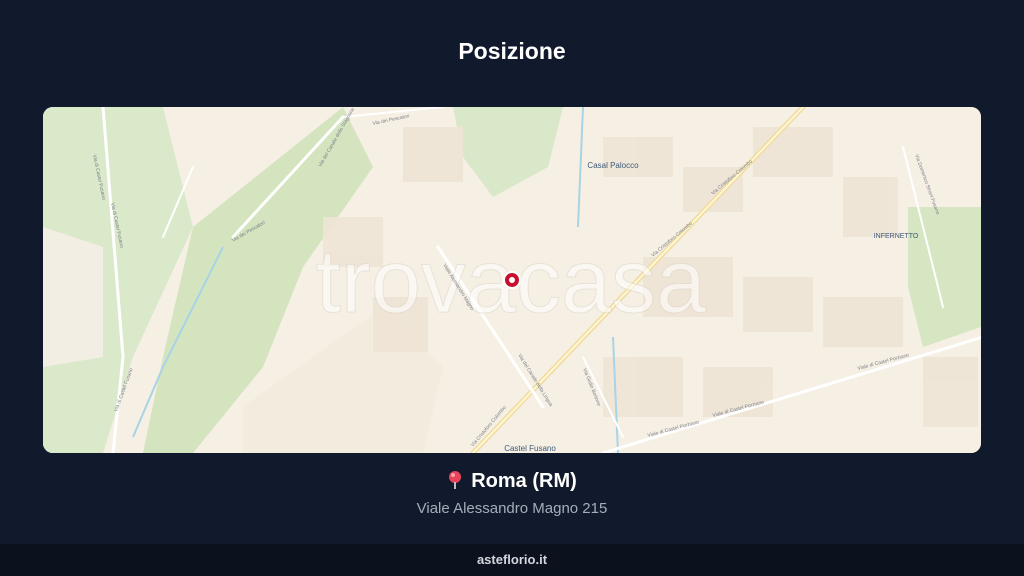 Image resolution: width=1024 pixels, height=576 pixels. I want to click on site-name: asteflorio.it, so click(512, 559).